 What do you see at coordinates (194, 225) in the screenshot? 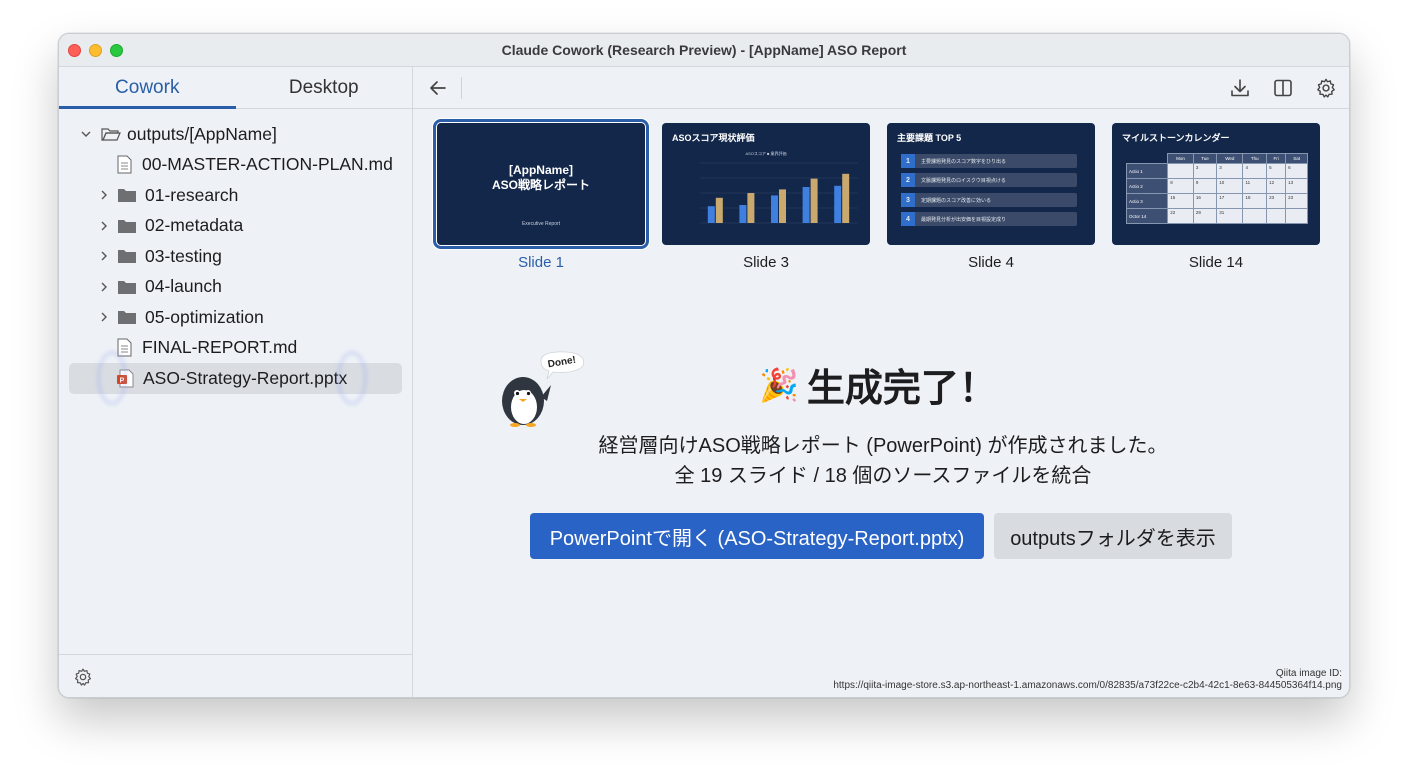
I see `tree-item-label: 02-metadata` at bounding box center [194, 225].